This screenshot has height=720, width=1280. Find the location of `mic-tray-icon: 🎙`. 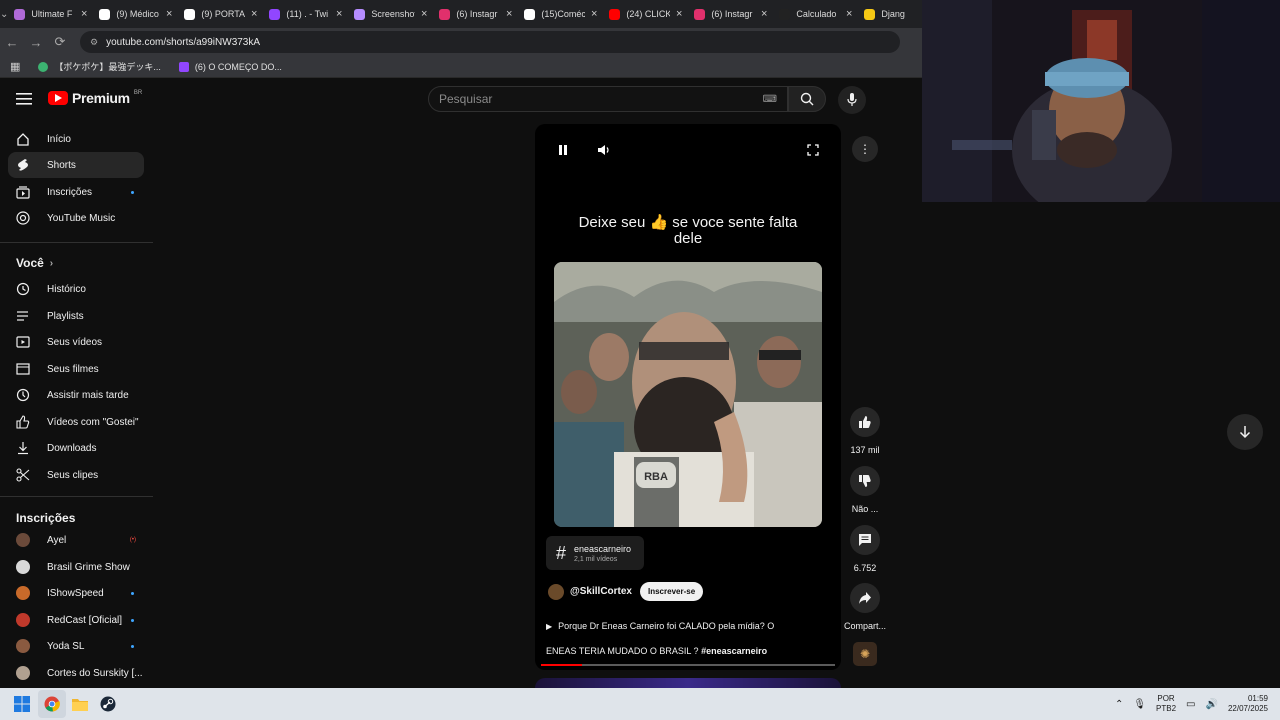

mic-tray-icon: 🎙 is located at coordinates (1139, 704).